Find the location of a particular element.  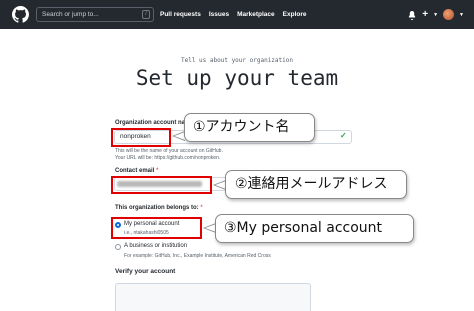

option-business-label: A business or institution is located at coordinates (155, 246).